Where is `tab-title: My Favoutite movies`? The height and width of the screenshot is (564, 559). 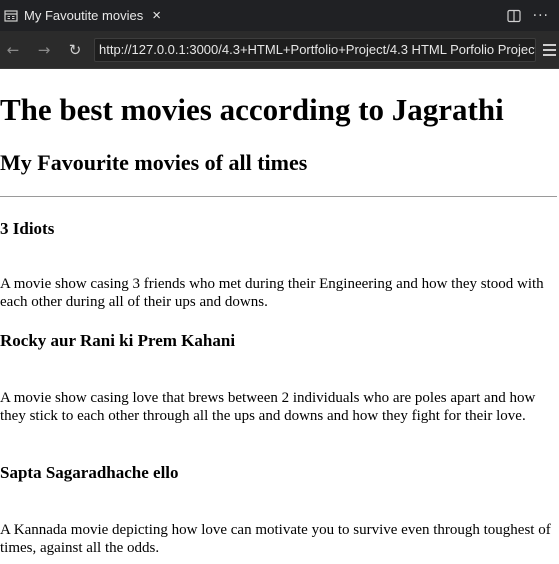 tab-title: My Favoutite movies is located at coordinates (84, 15).